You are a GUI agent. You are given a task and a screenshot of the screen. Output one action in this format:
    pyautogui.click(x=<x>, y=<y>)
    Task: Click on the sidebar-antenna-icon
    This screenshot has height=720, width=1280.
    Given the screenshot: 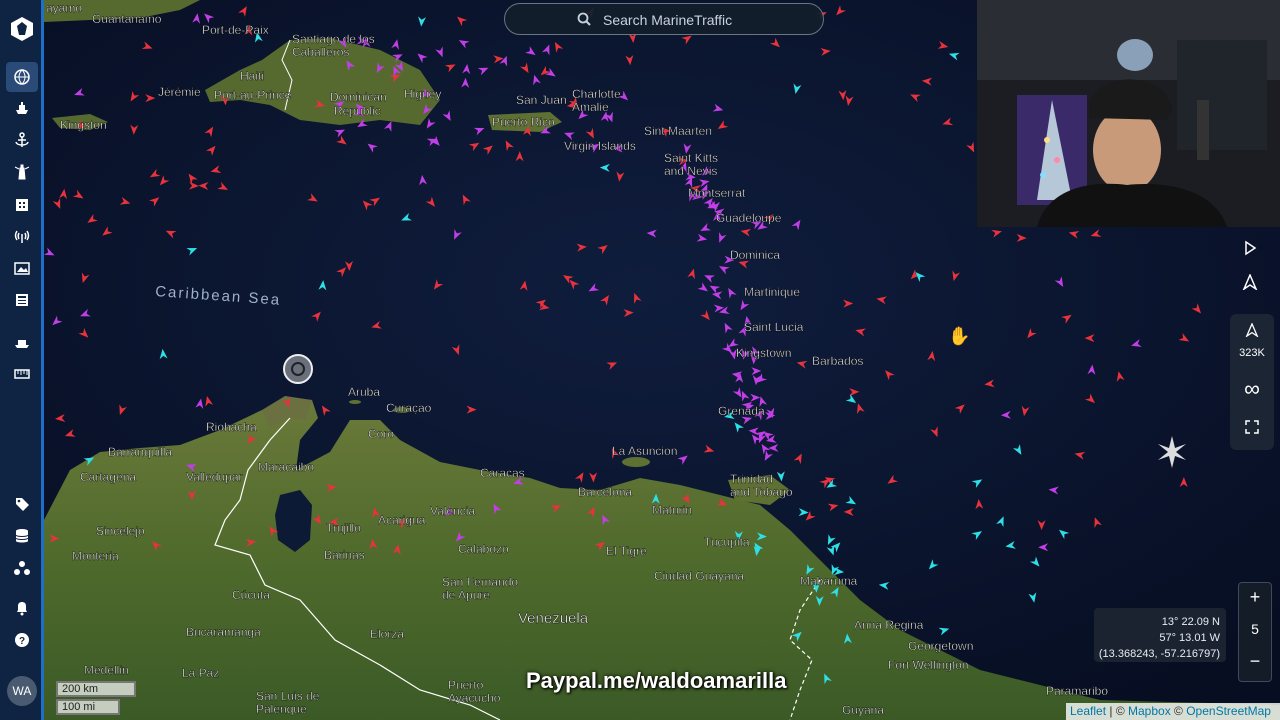 What is the action you would take?
    pyautogui.click(x=22, y=236)
    